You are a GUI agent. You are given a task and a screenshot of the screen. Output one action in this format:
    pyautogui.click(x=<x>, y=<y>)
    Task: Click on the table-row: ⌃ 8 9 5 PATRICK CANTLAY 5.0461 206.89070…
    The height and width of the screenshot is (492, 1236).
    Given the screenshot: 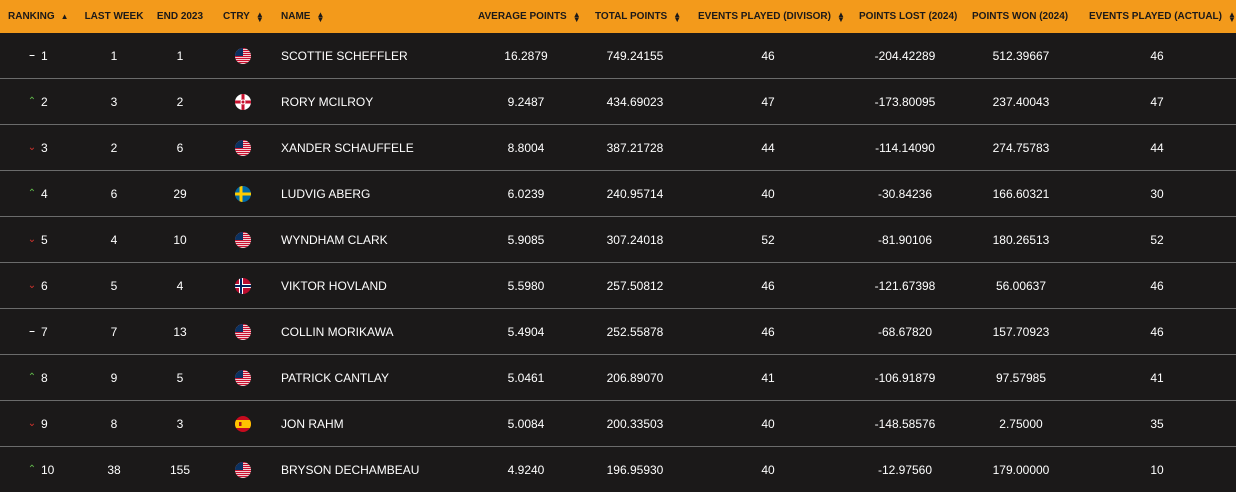 What is the action you would take?
    pyautogui.click(x=618, y=378)
    